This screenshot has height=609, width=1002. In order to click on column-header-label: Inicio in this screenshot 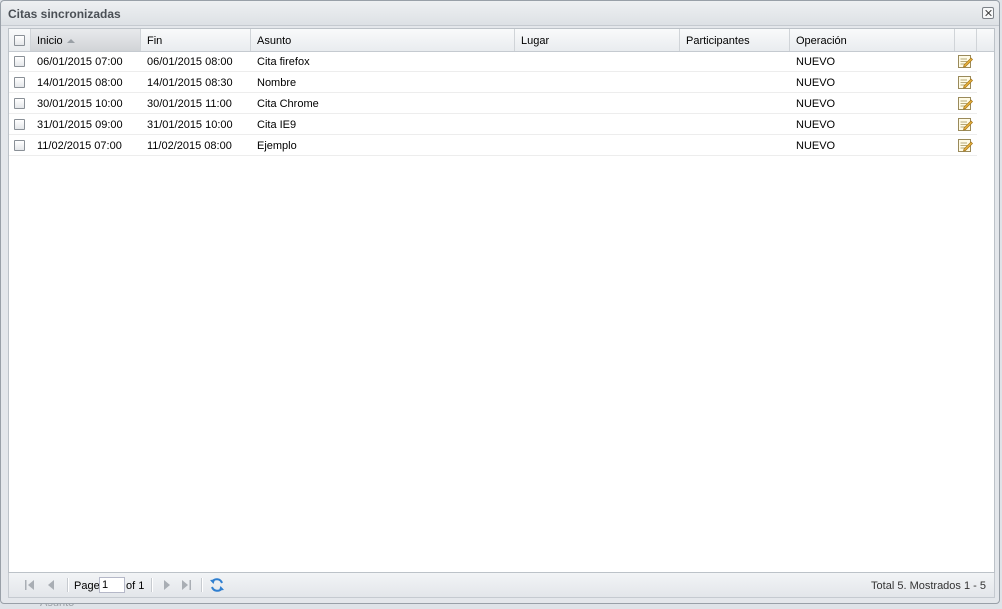, I will do `click(50, 41)`.